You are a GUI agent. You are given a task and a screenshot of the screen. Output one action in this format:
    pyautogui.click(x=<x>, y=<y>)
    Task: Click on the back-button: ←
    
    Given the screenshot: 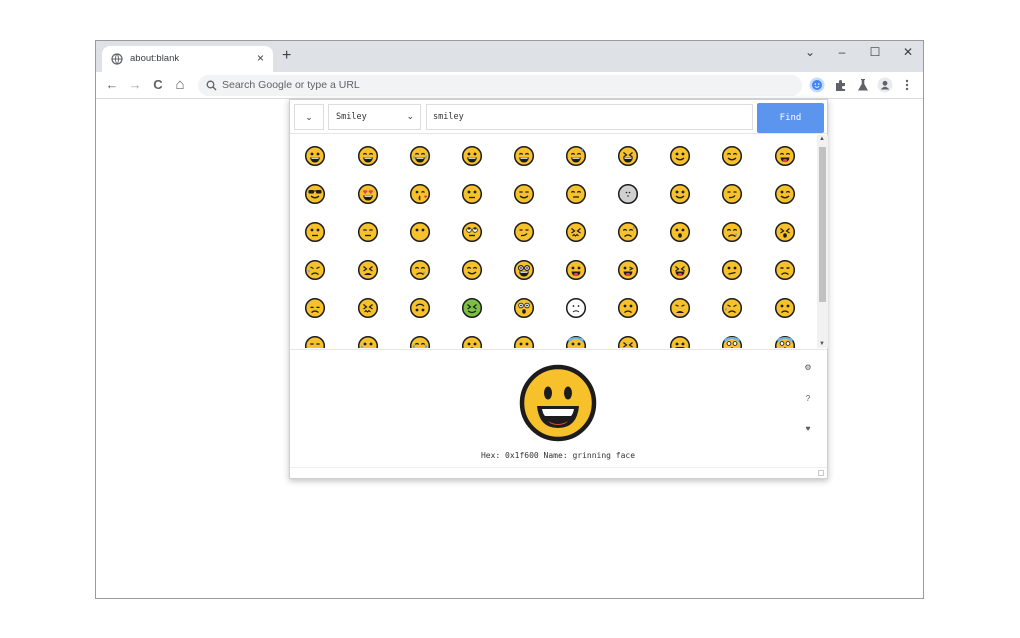 What is the action you would take?
    pyautogui.click(x=112, y=85)
    